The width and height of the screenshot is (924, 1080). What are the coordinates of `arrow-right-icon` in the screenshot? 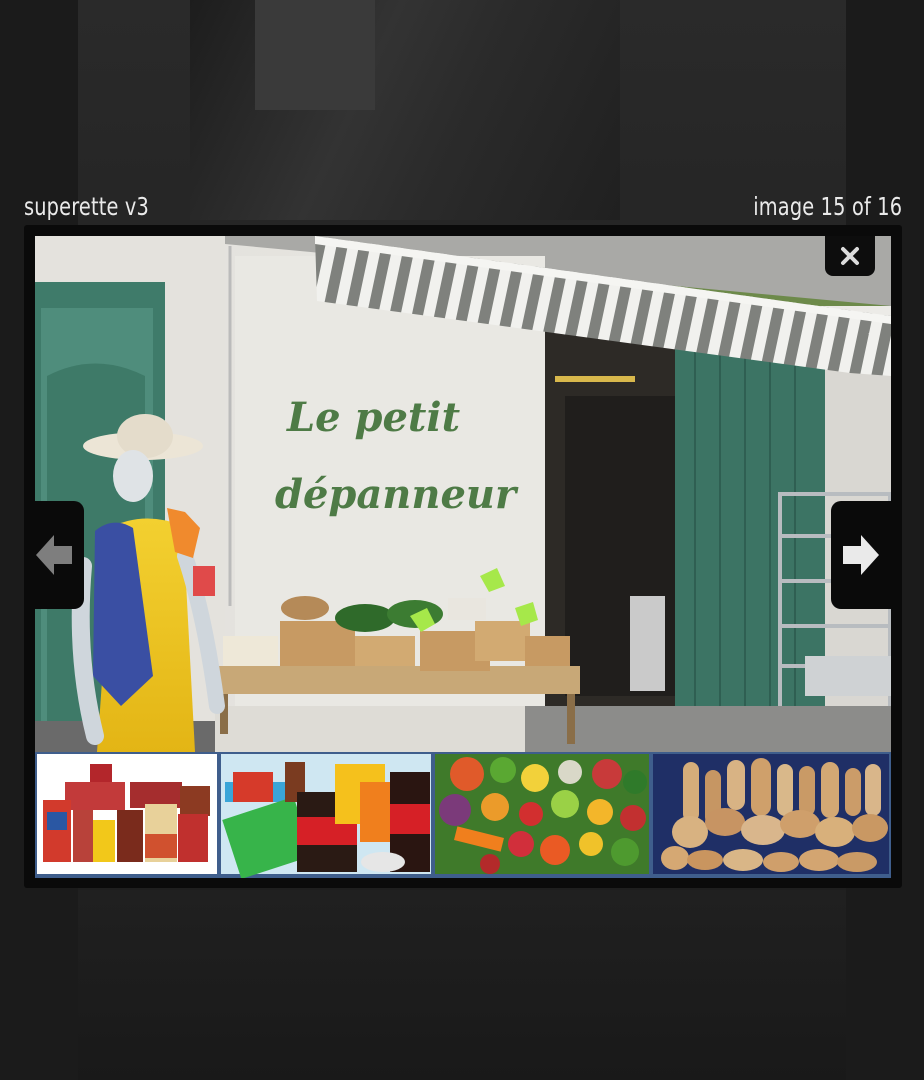 It's located at (861, 555).